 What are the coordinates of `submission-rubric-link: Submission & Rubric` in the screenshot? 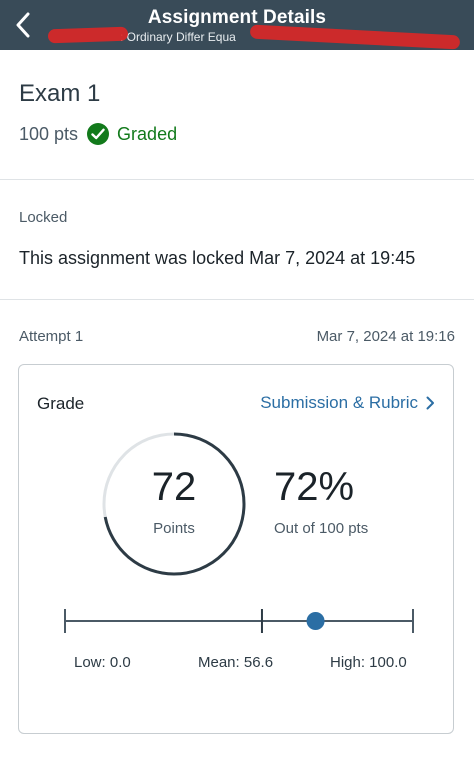 It's located at (347, 403).